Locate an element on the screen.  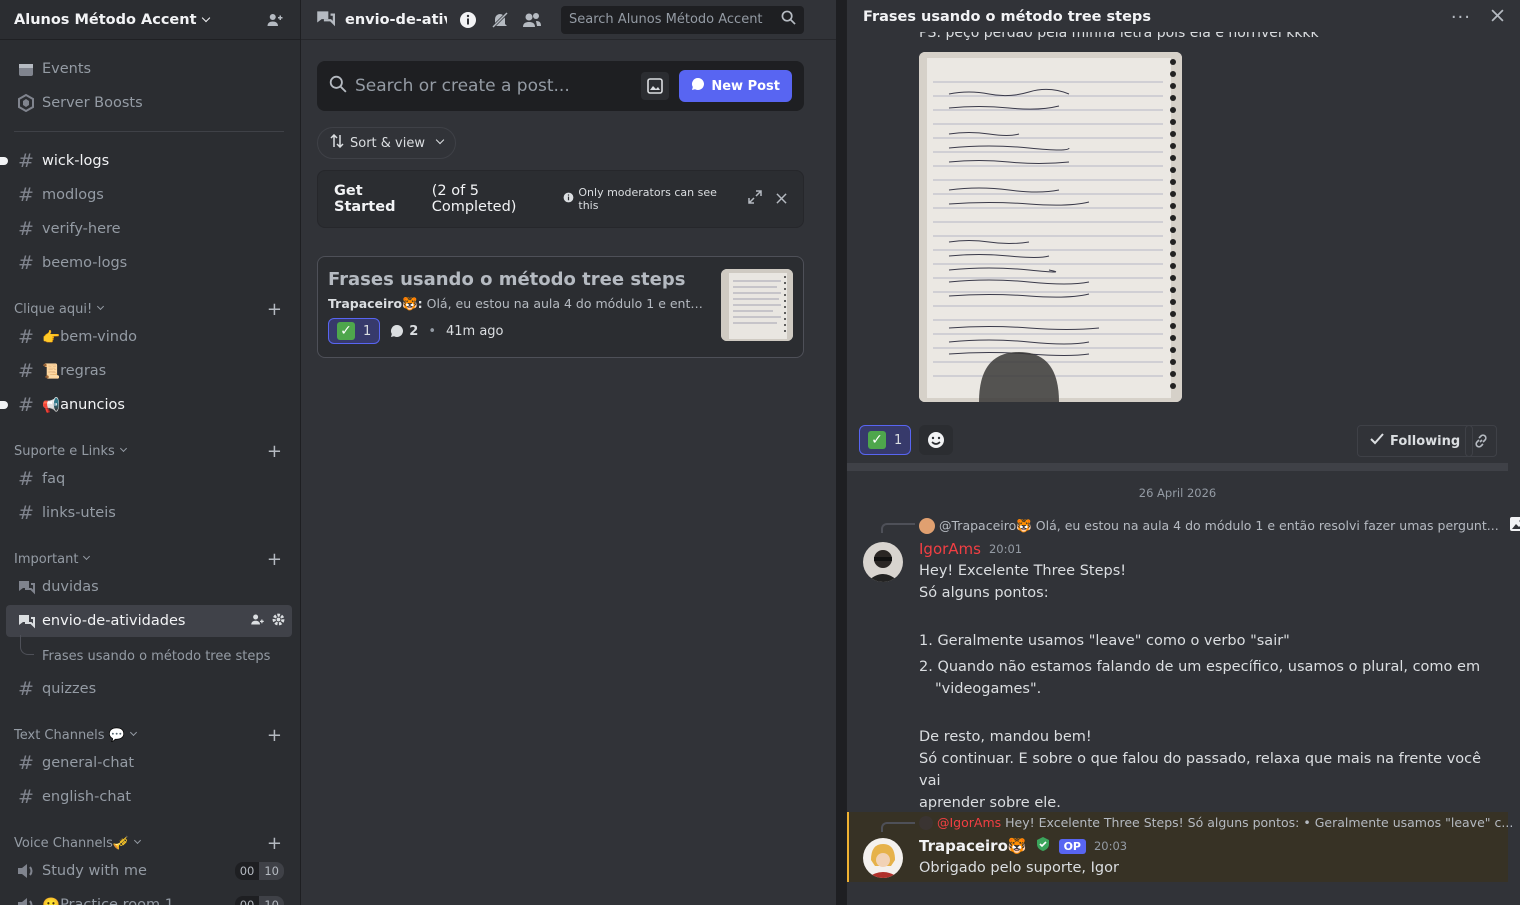
sidebar-thread-item: Frases usando o método tree steps is located at coordinates (155, 653).